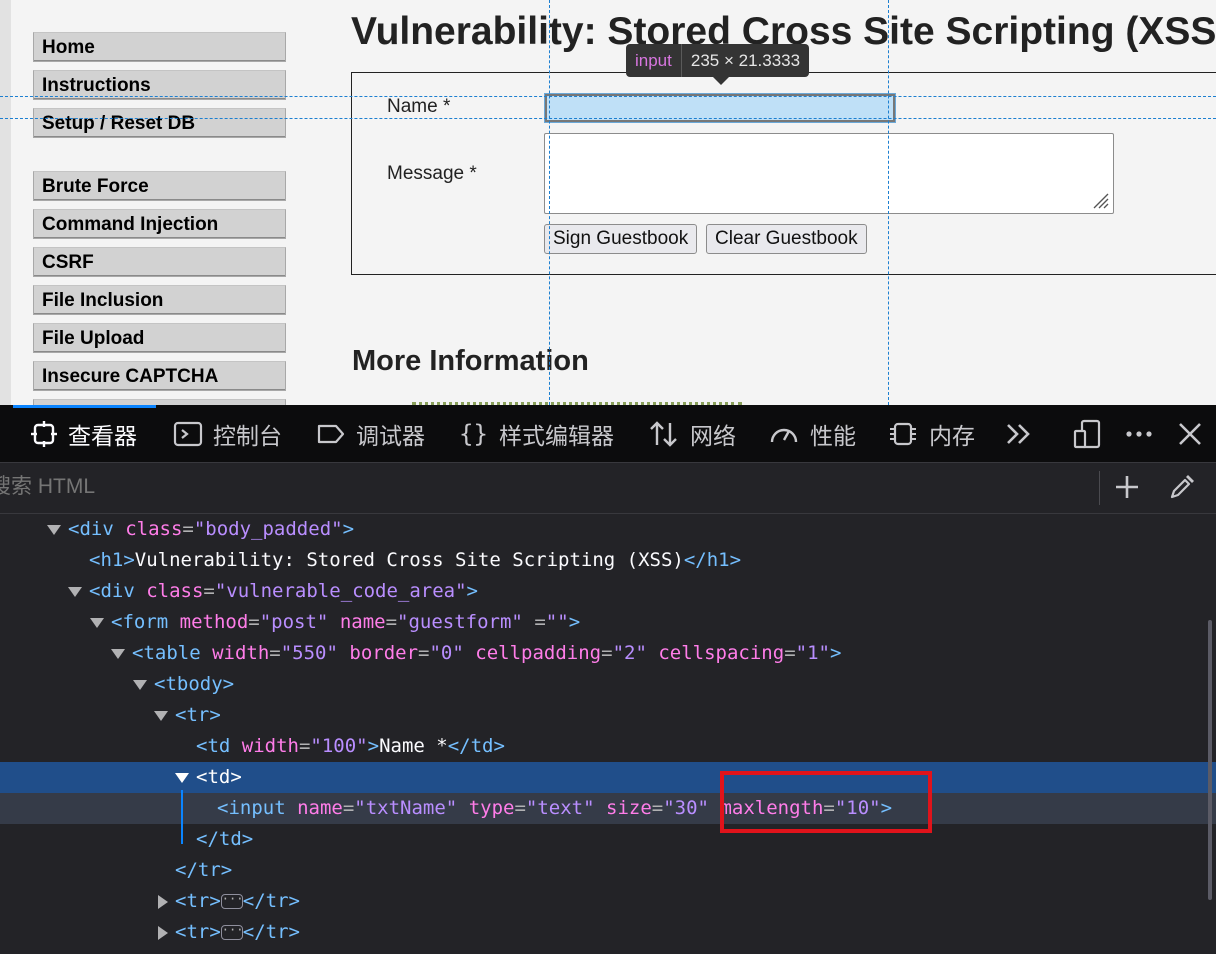 The height and width of the screenshot is (954, 1216). I want to click on tab-style-editor-label: 样式编辑器, so click(556, 437).